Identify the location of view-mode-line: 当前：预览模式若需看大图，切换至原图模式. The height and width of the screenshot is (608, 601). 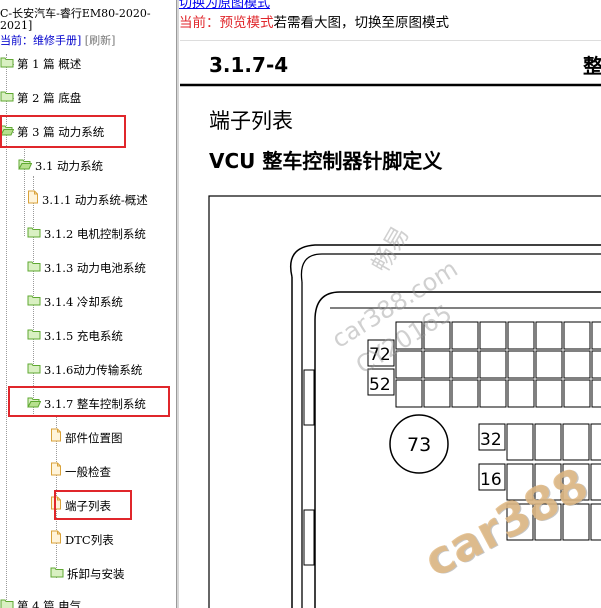
(314, 21).